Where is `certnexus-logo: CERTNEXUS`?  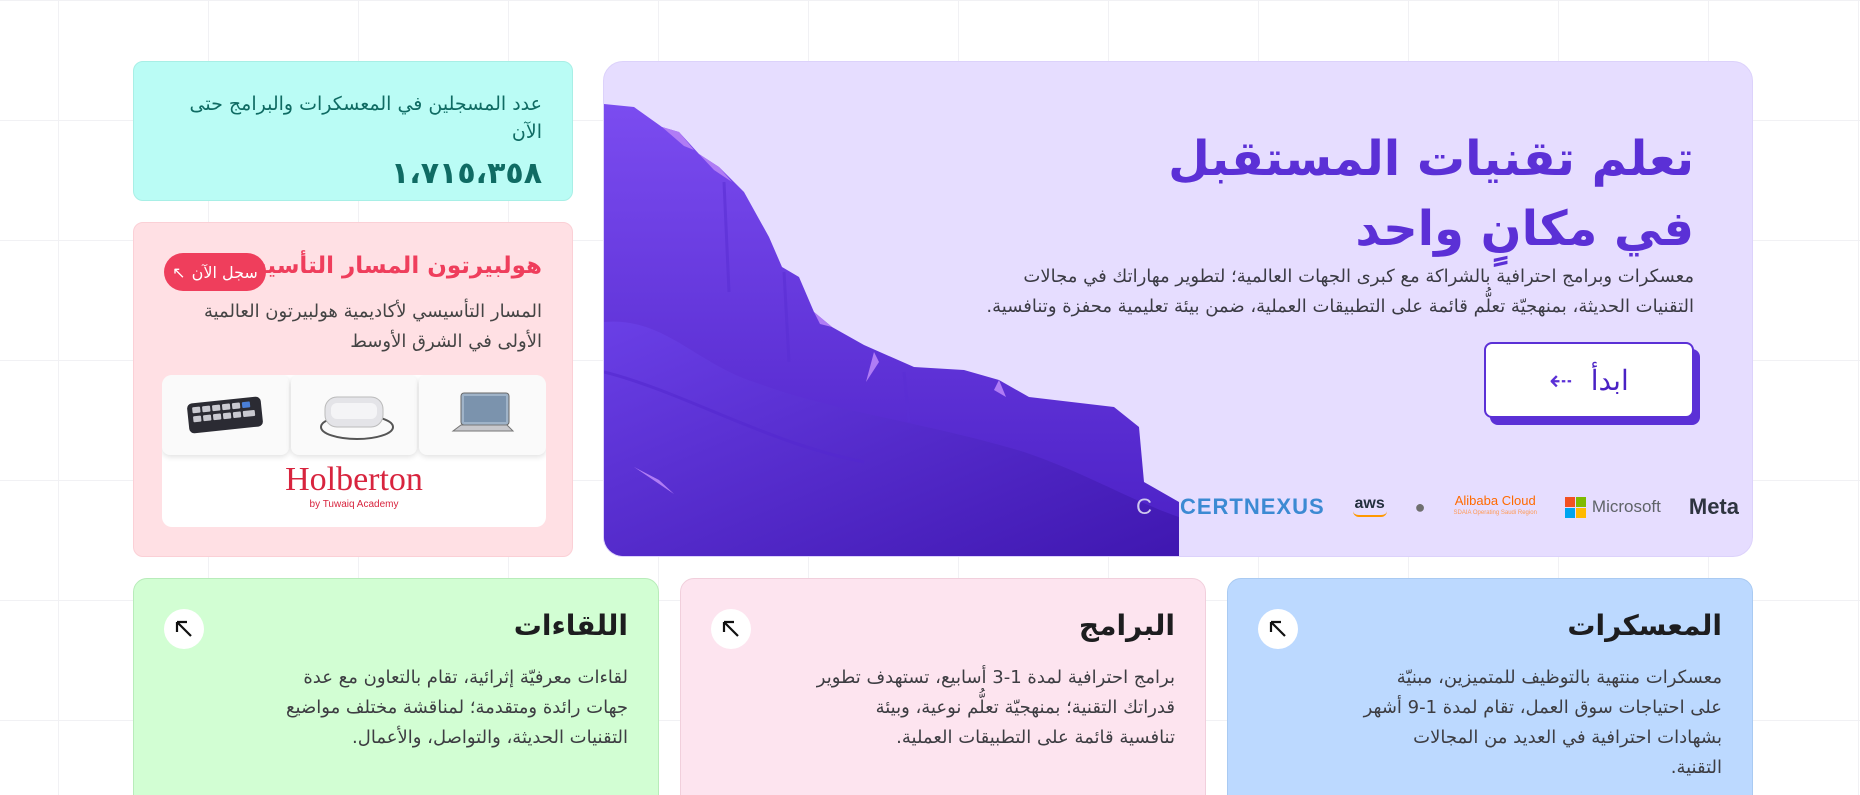 certnexus-logo: CERTNEXUS is located at coordinates (1252, 506).